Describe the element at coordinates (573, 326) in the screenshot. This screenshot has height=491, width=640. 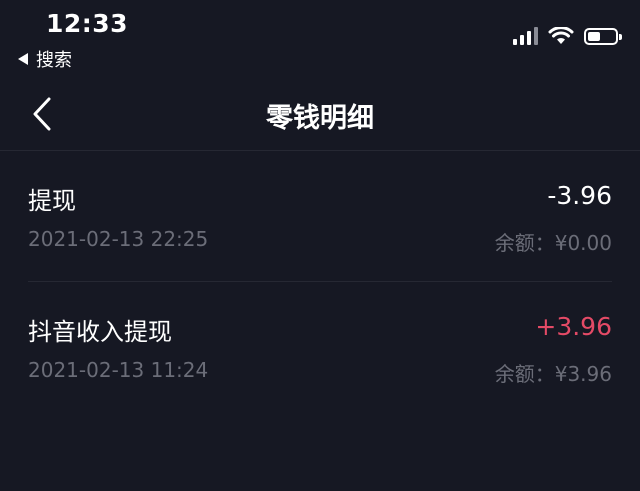
I see `transaction-amount: +3.96` at that location.